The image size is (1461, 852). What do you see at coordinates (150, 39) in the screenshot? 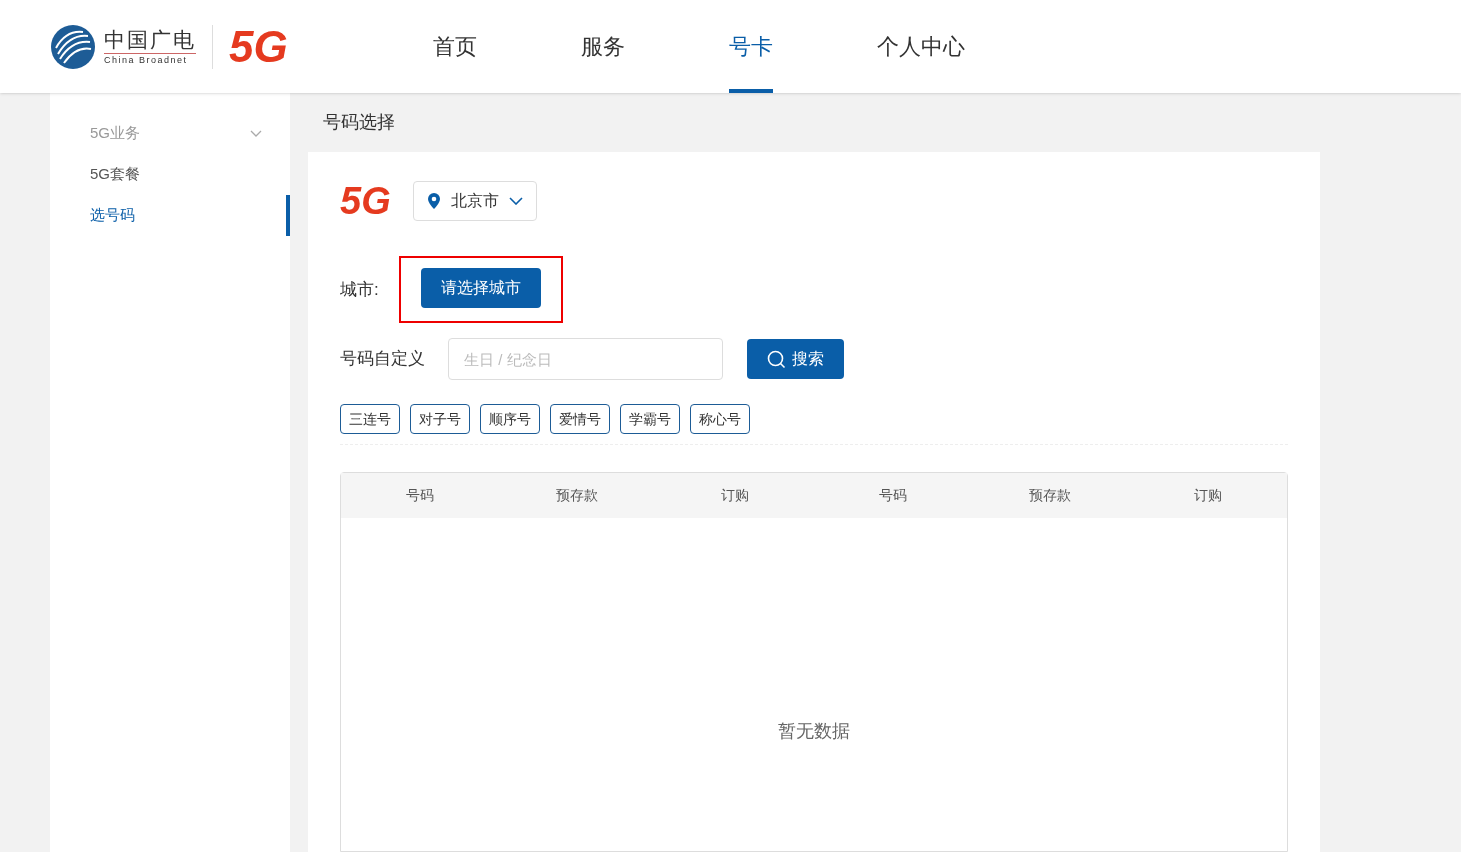
I see `brand-name: 中国广电` at bounding box center [150, 39].